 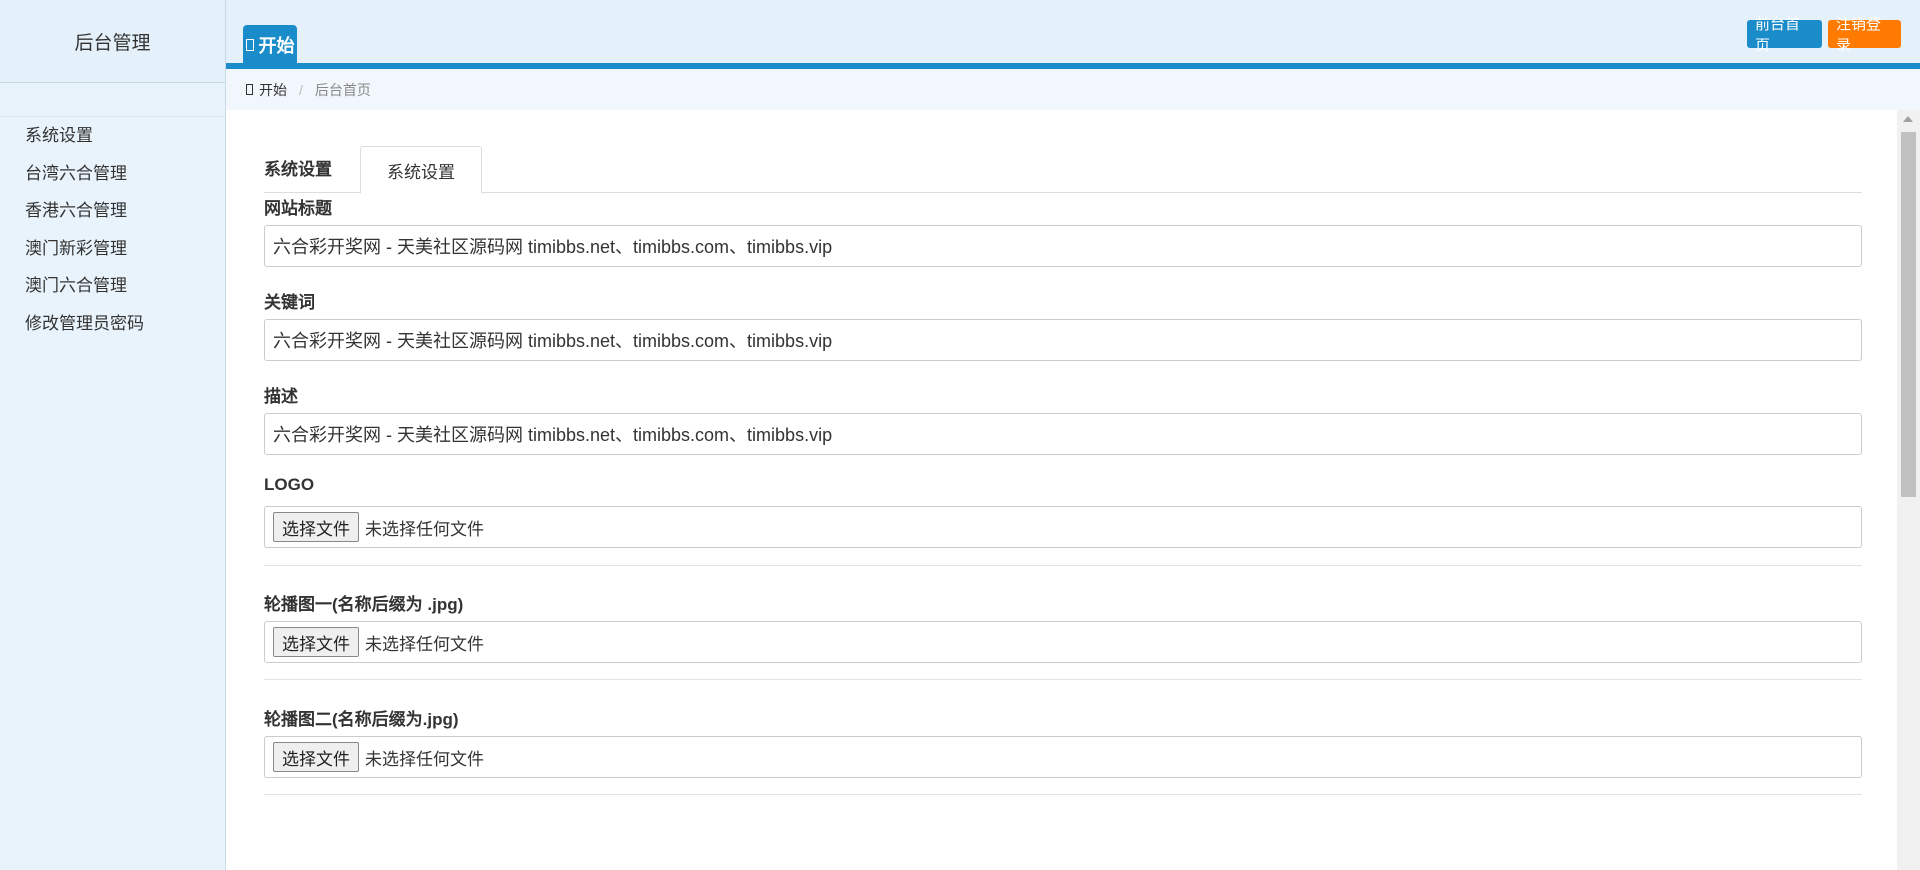 What do you see at coordinates (112, 249) in the screenshot?
I see `sidebar-item-macau-new-lottery: 澳门新彩管理` at bounding box center [112, 249].